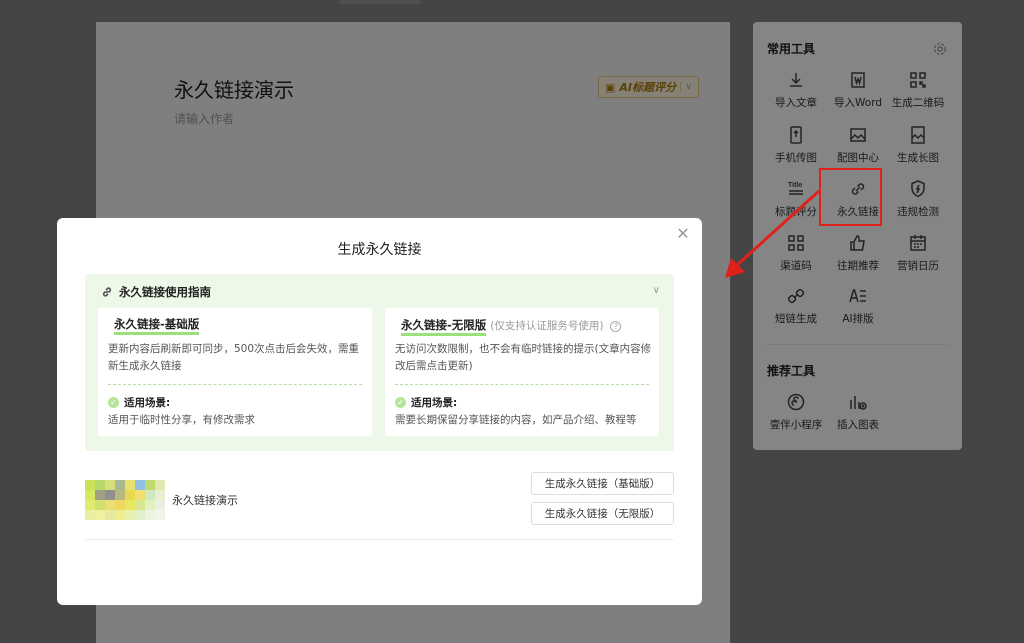 This screenshot has width=1024, height=643. Describe the element at coordinates (379, 506) in the screenshot. I see `article-row: 永久链接演示 生成永久链接（基础版） 生成永久链接（无限版）` at that location.